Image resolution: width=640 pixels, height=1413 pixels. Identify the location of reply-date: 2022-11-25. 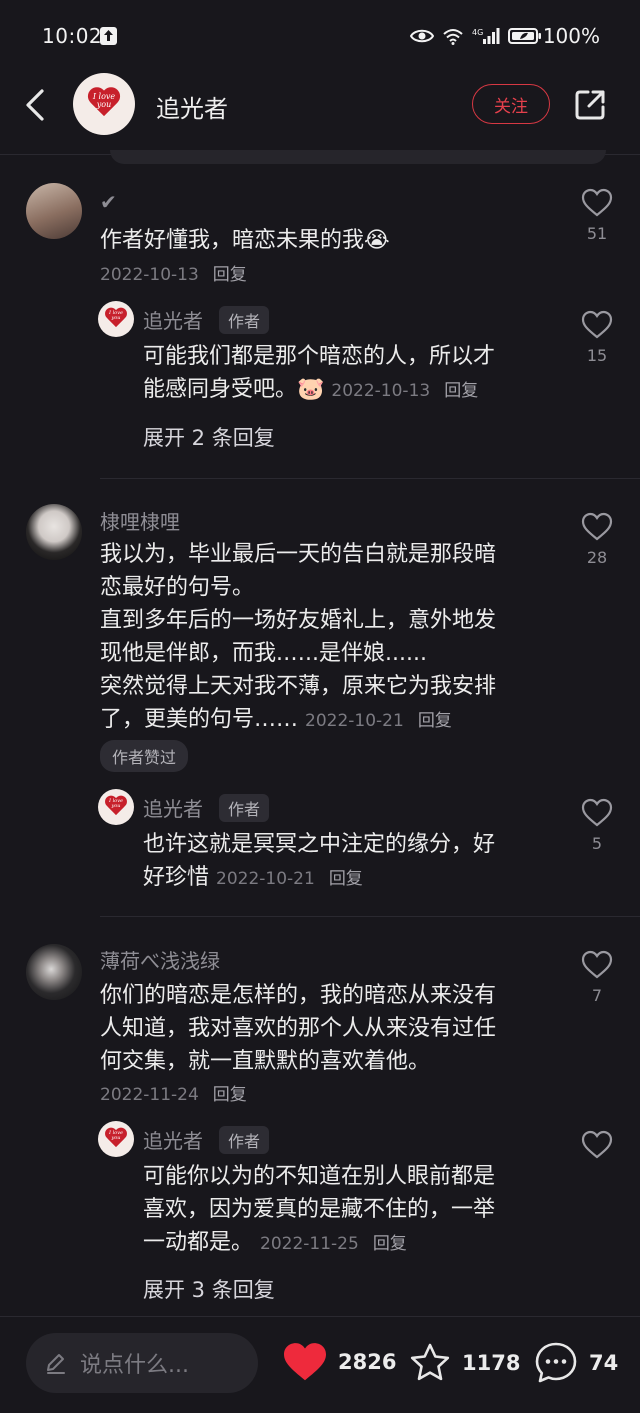
(309, 1244).